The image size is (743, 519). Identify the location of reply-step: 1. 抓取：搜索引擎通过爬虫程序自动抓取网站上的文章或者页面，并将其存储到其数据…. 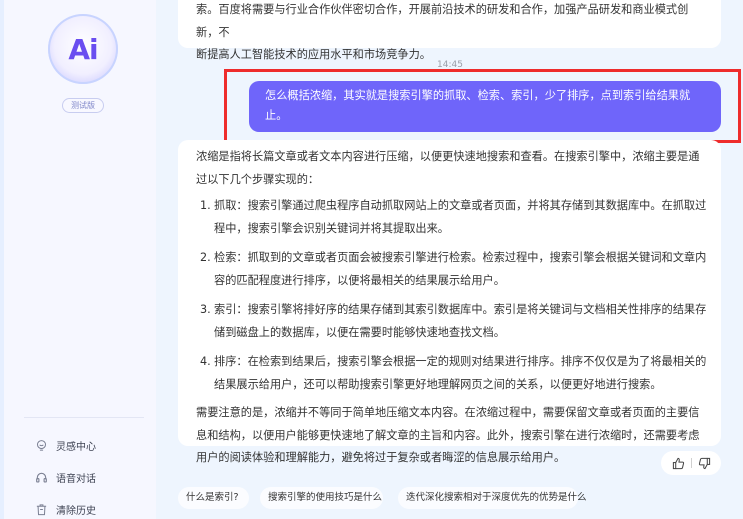
(452, 217).